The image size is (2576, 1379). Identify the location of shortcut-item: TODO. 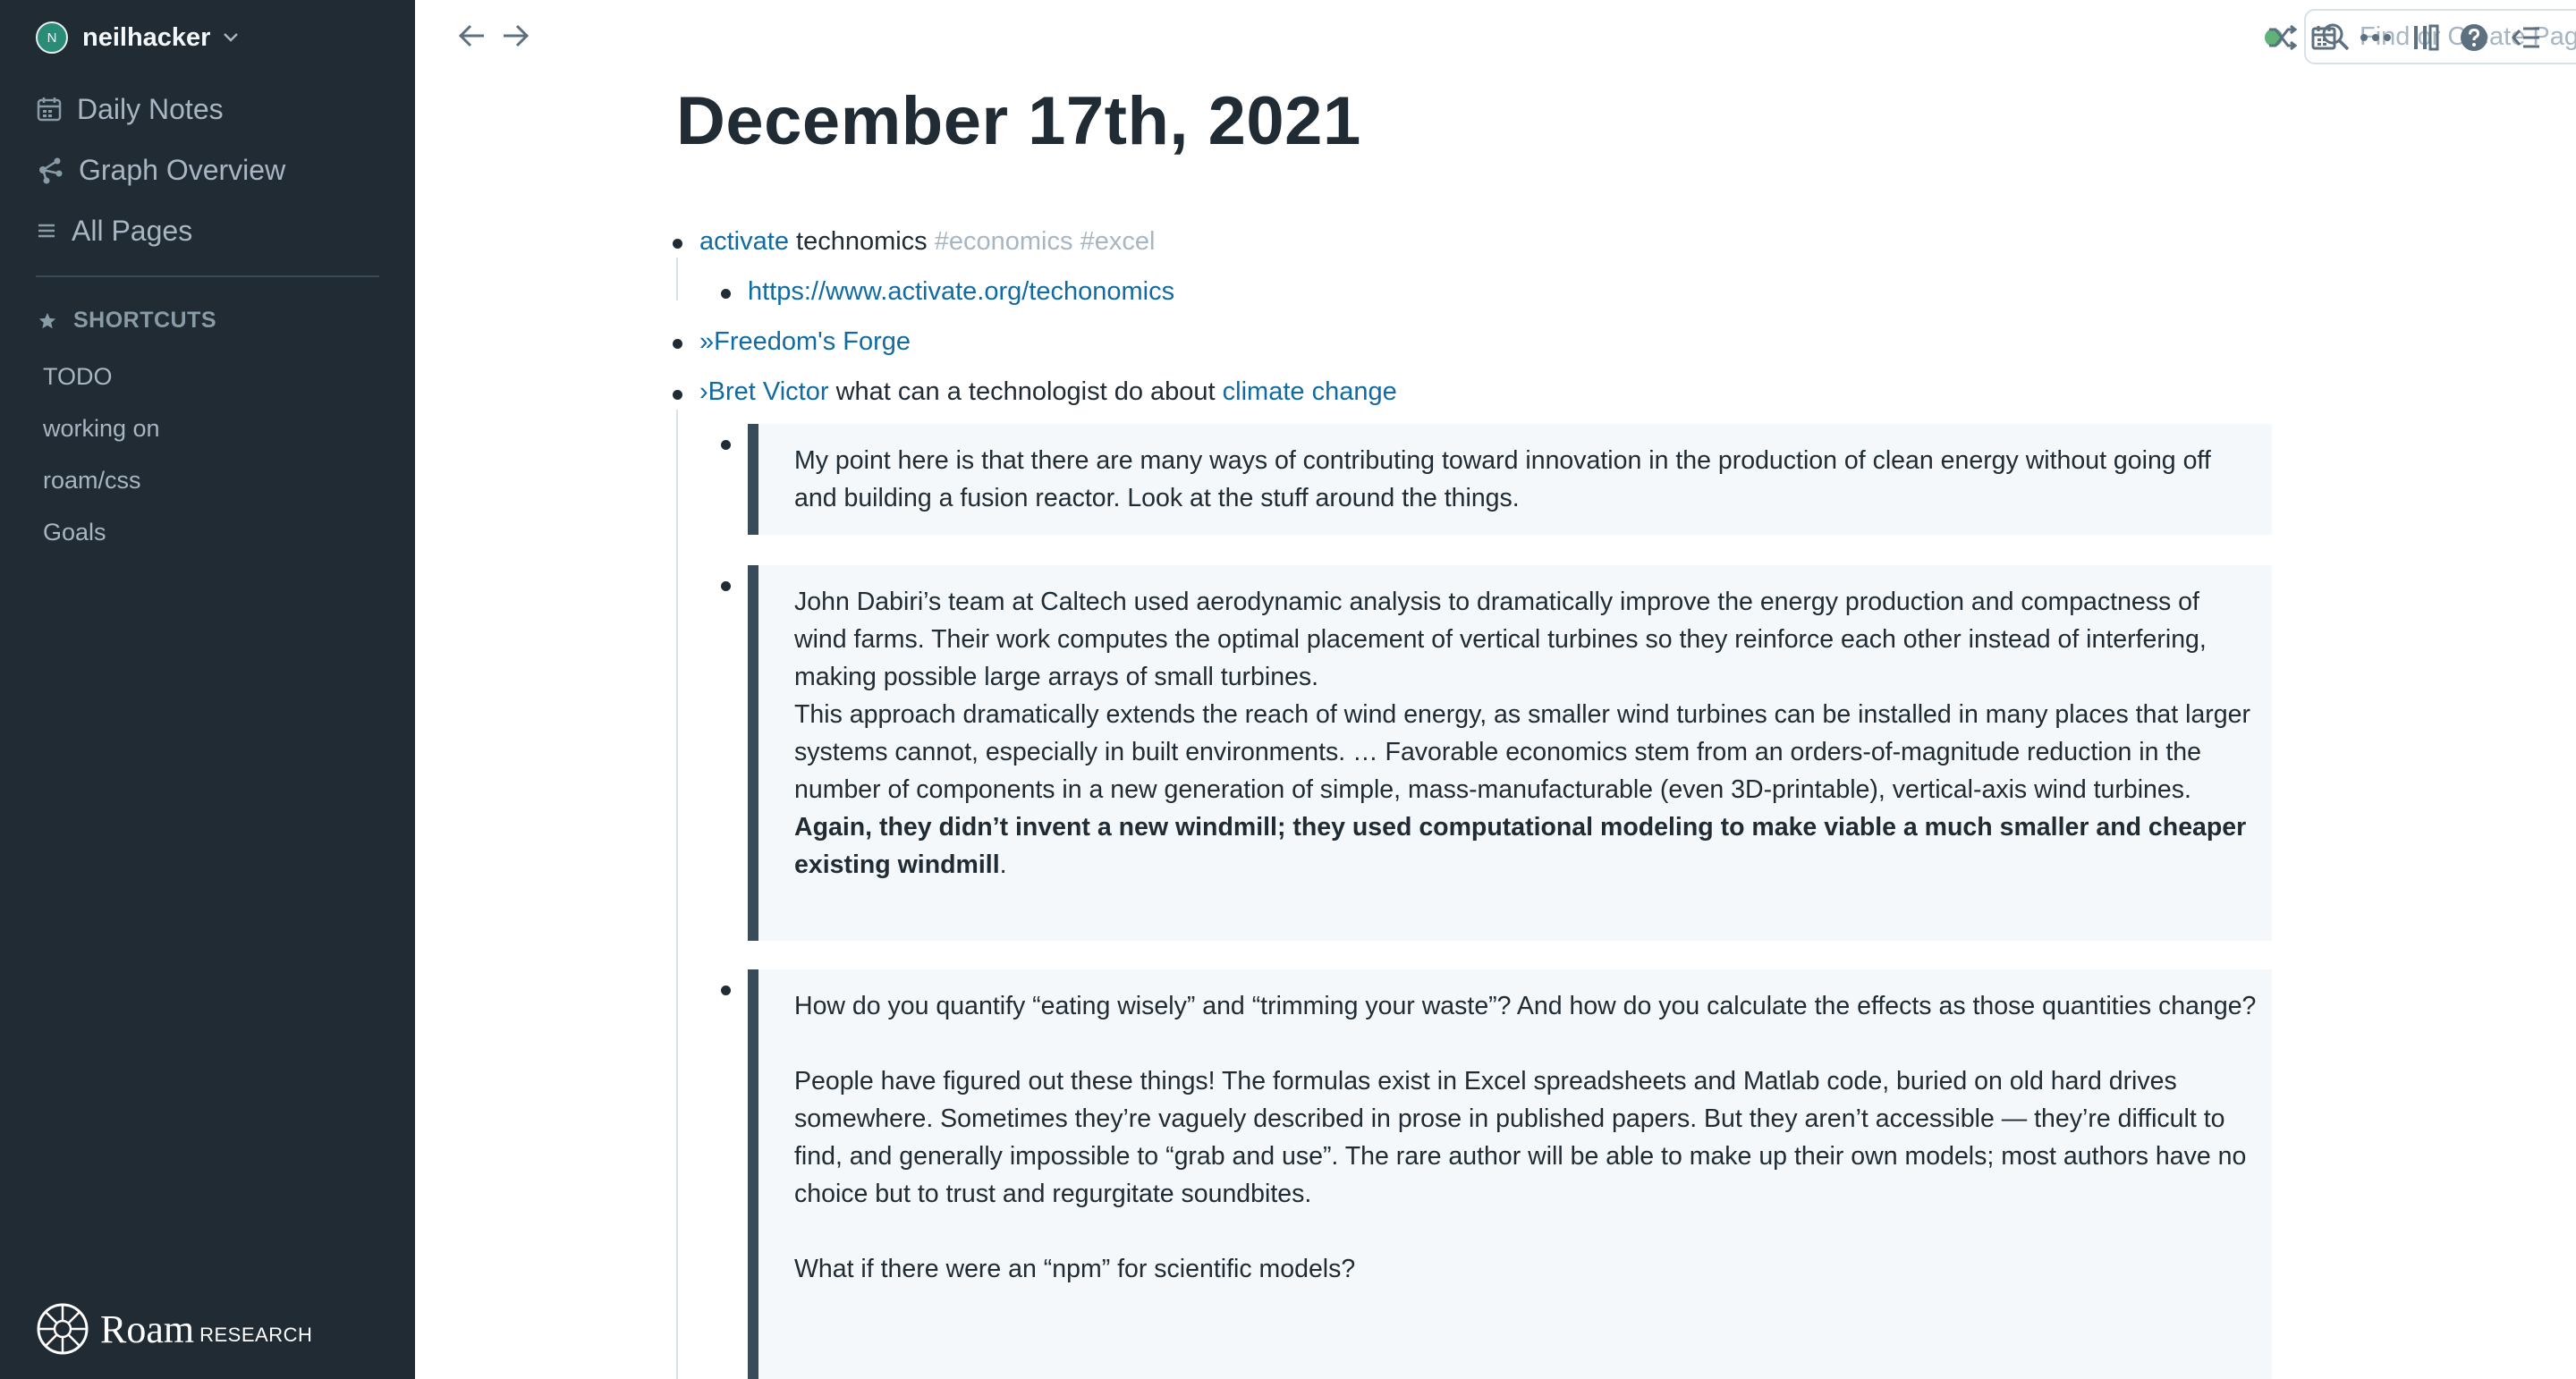
(78, 377).